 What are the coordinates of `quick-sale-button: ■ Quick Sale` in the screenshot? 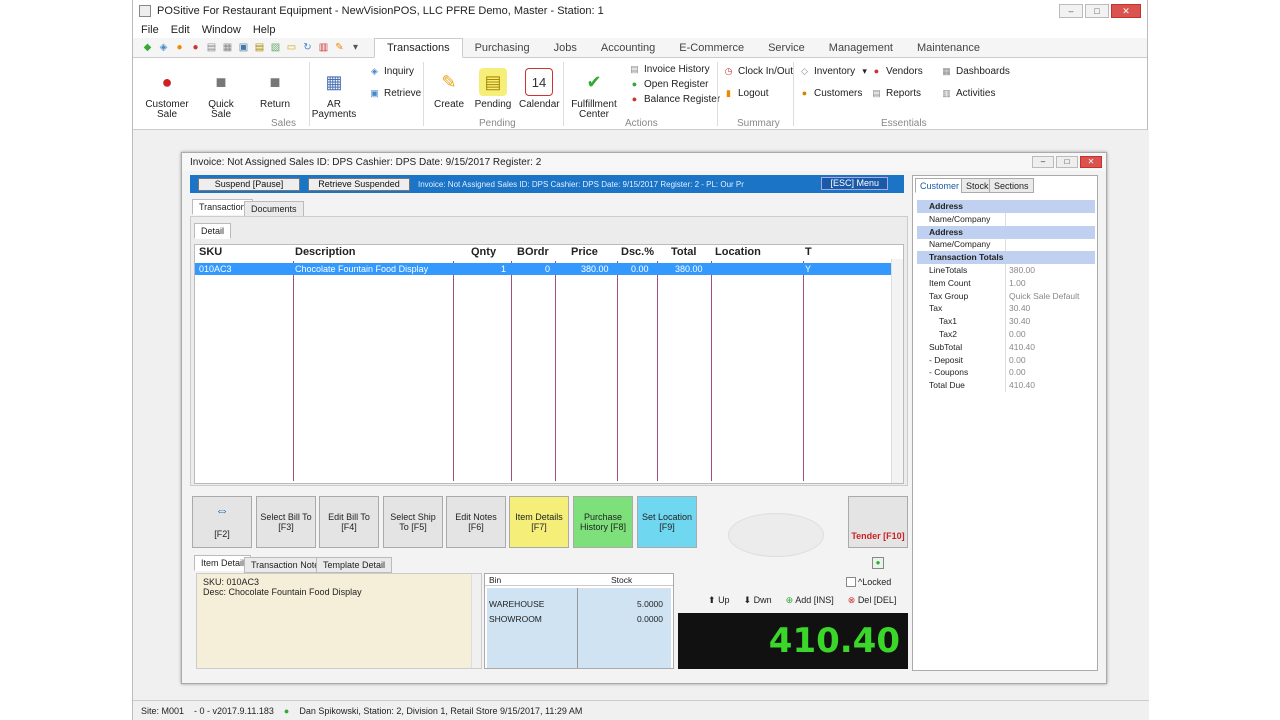 It's located at (221, 94).